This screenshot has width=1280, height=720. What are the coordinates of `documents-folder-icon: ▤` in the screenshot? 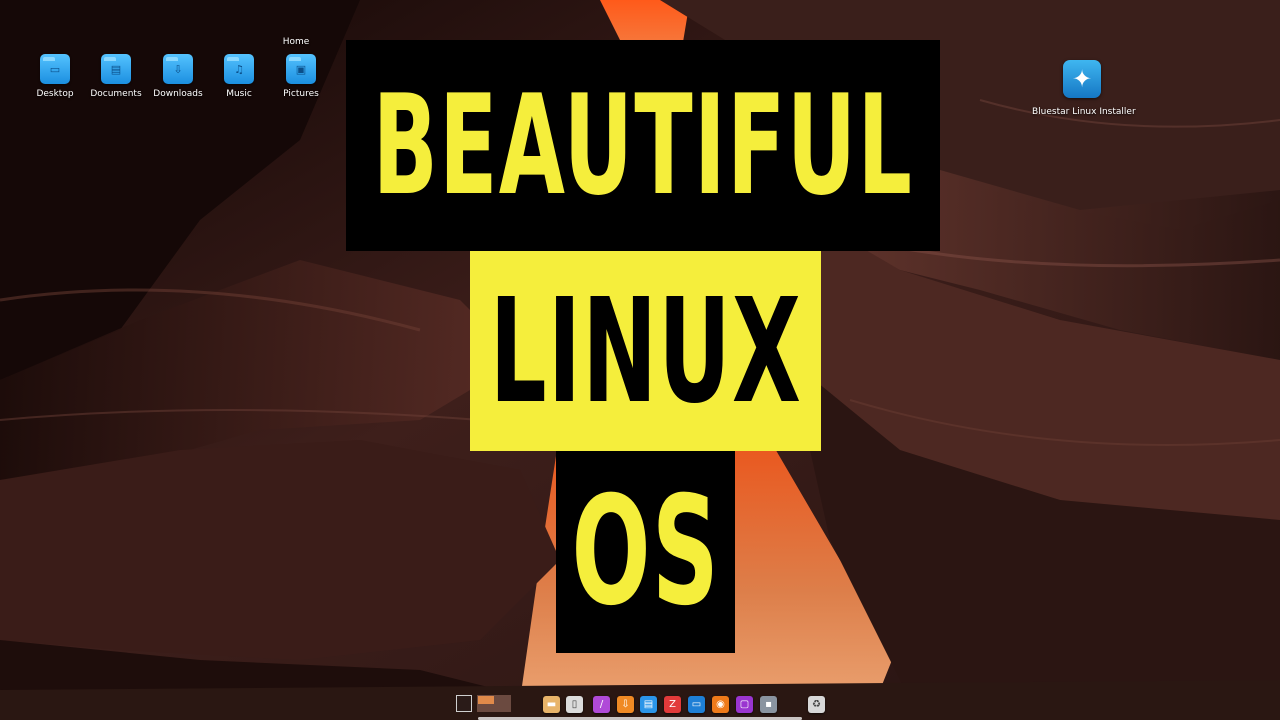 It's located at (116, 69).